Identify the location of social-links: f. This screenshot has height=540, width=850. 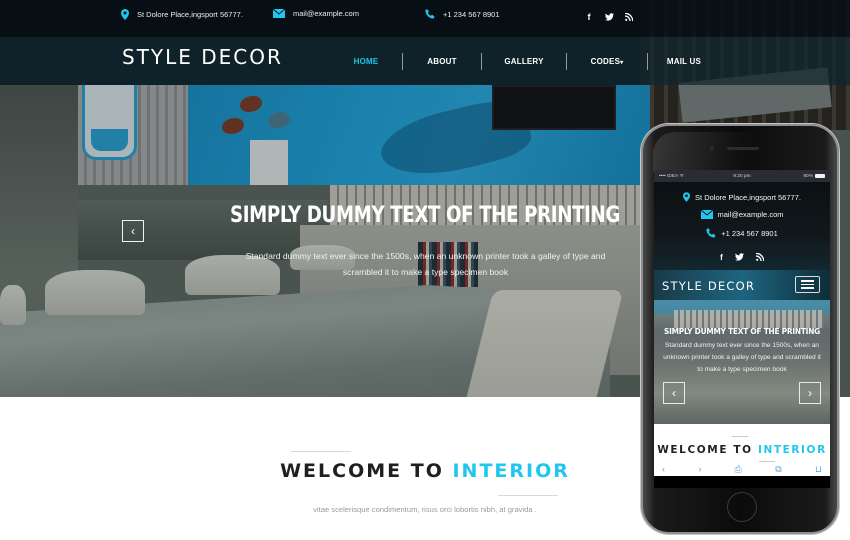
(609, 17).